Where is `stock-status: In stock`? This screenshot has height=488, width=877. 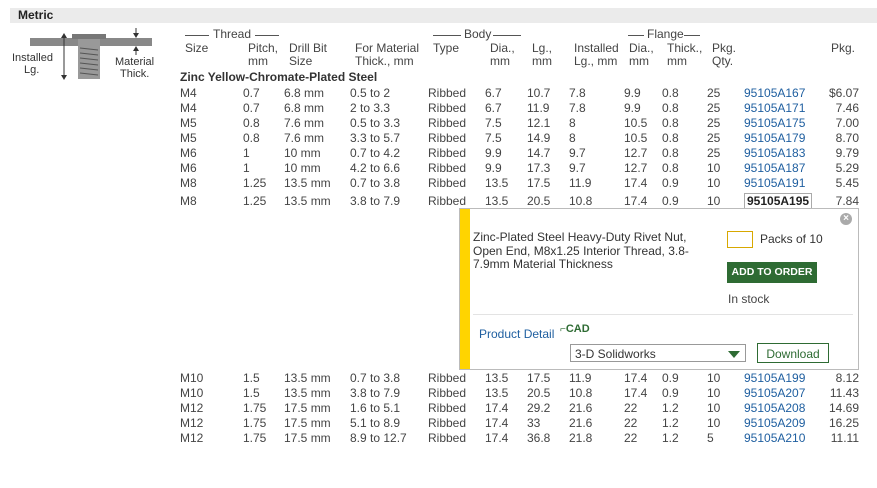
stock-status: In stock is located at coordinates (749, 299).